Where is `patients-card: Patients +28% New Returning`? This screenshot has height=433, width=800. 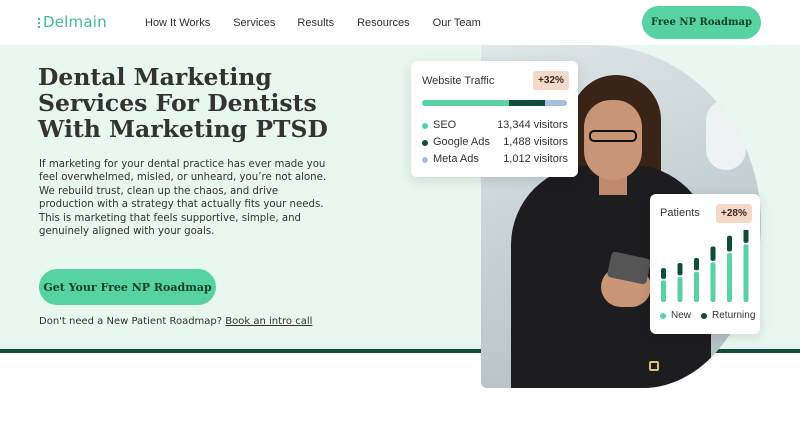 patients-card: Patients +28% New Returning is located at coordinates (705, 264).